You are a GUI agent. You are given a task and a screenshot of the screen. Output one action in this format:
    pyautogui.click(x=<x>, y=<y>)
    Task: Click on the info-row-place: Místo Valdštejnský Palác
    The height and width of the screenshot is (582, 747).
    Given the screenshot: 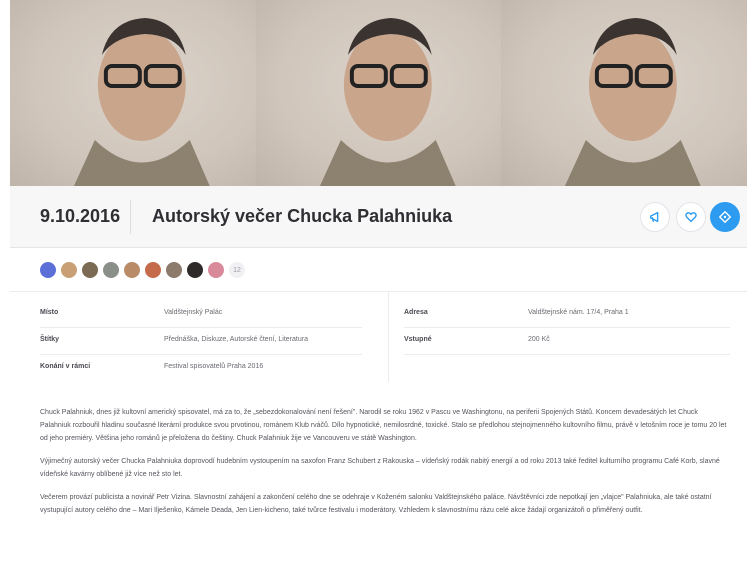 What is the action you would take?
    pyautogui.click(x=201, y=314)
    